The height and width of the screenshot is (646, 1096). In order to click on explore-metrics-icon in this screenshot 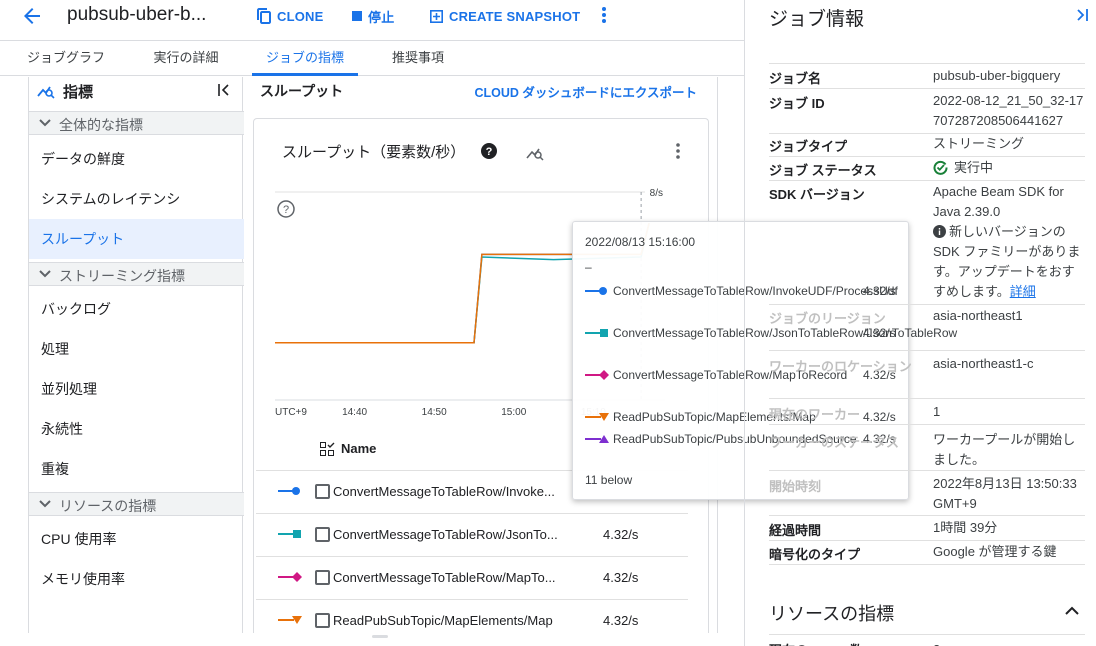, I will do `click(535, 152)`.